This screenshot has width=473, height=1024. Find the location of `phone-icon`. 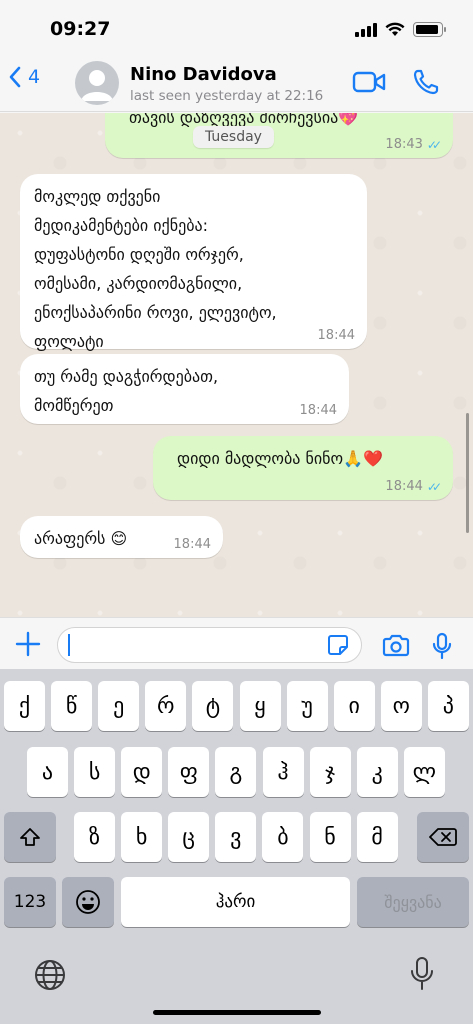

phone-icon is located at coordinates (426, 82).